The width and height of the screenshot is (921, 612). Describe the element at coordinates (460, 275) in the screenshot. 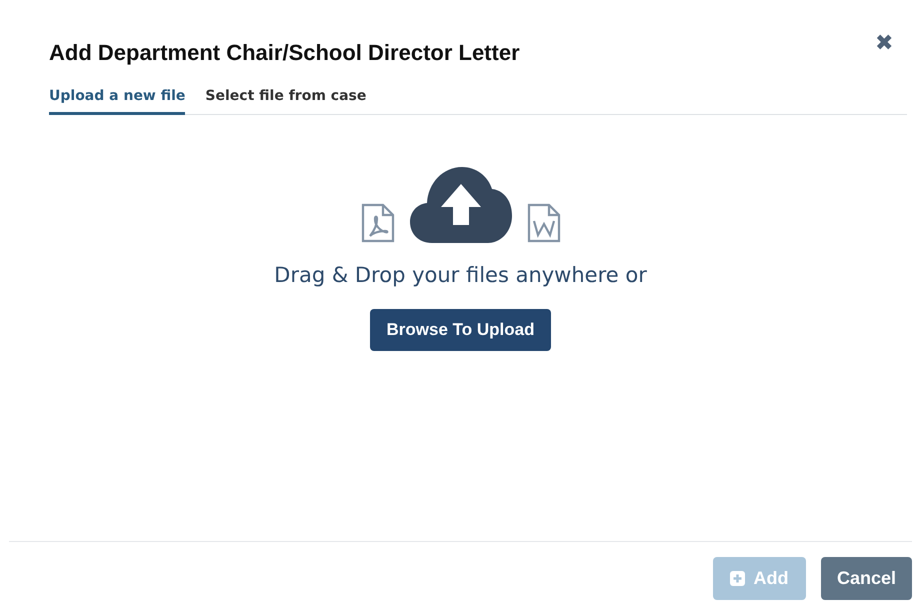

I see `drop-prompt: Drag & Drop your files anywhere or` at that location.